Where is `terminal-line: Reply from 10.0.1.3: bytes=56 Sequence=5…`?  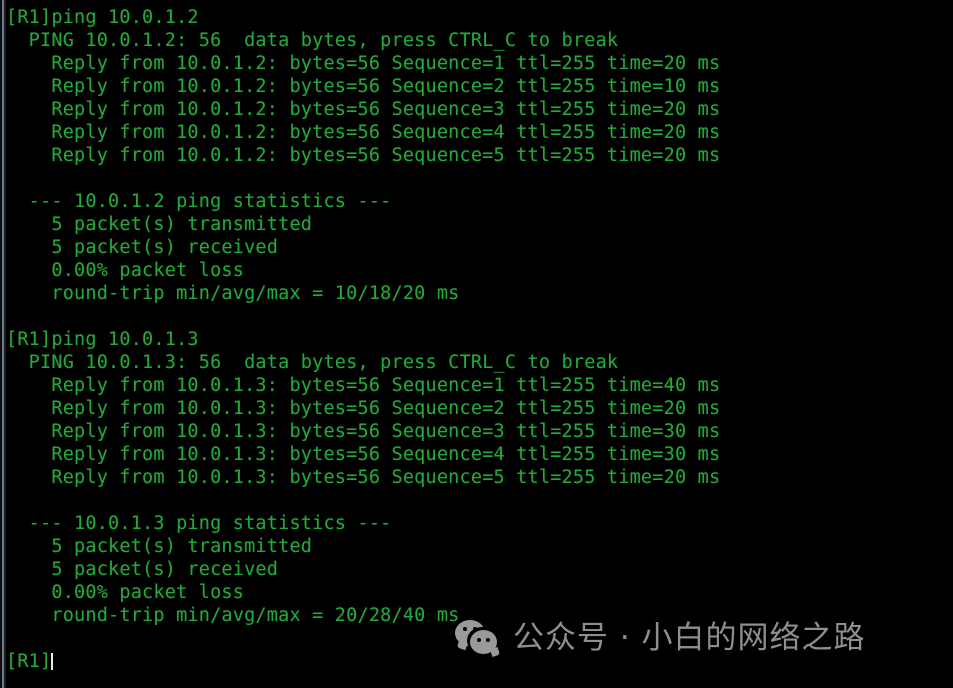
terminal-line: Reply from 10.0.1.3: bytes=56 Sequence=5… is located at coordinates (363, 477).